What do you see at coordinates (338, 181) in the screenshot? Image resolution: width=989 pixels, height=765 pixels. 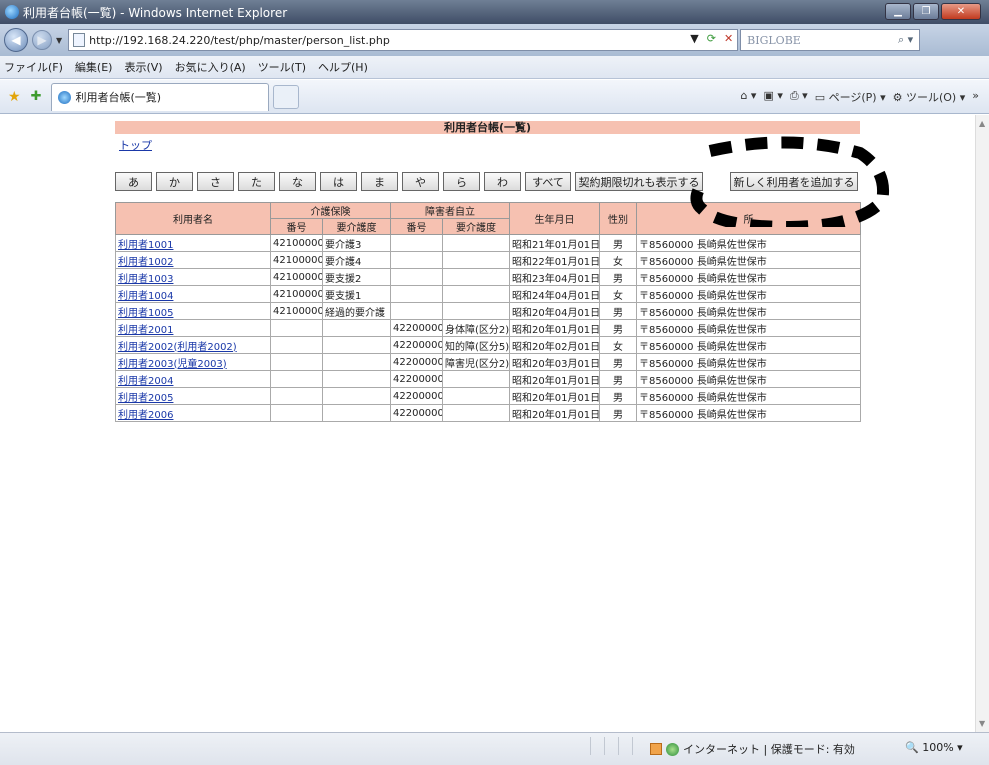 I see `kana-button-ha: は` at bounding box center [338, 181].